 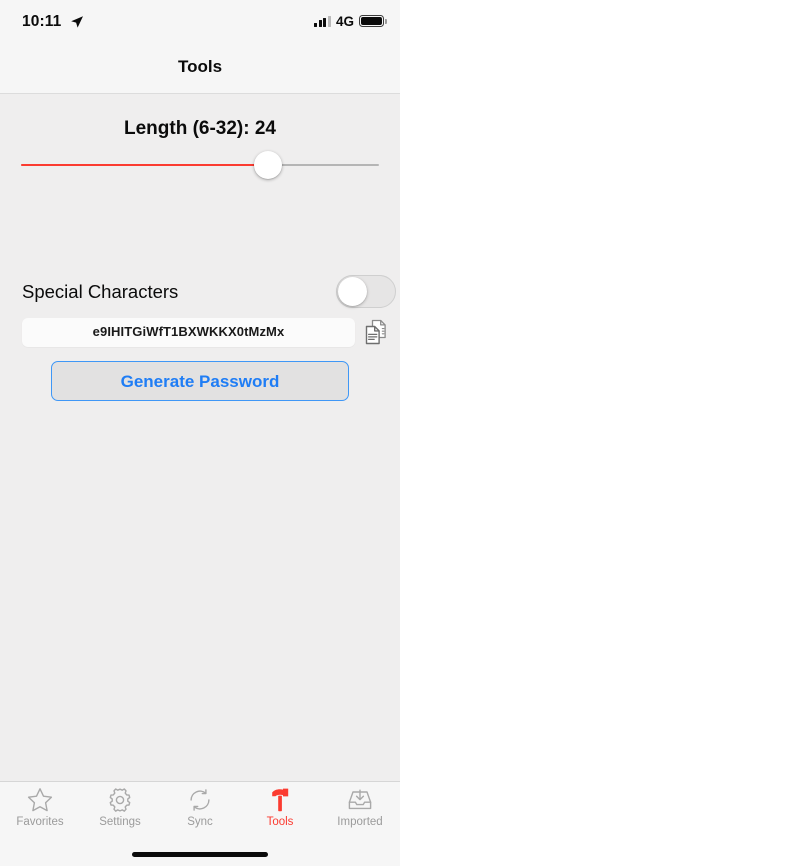 What do you see at coordinates (200, 66) in the screenshot?
I see `page-title: Tools` at bounding box center [200, 66].